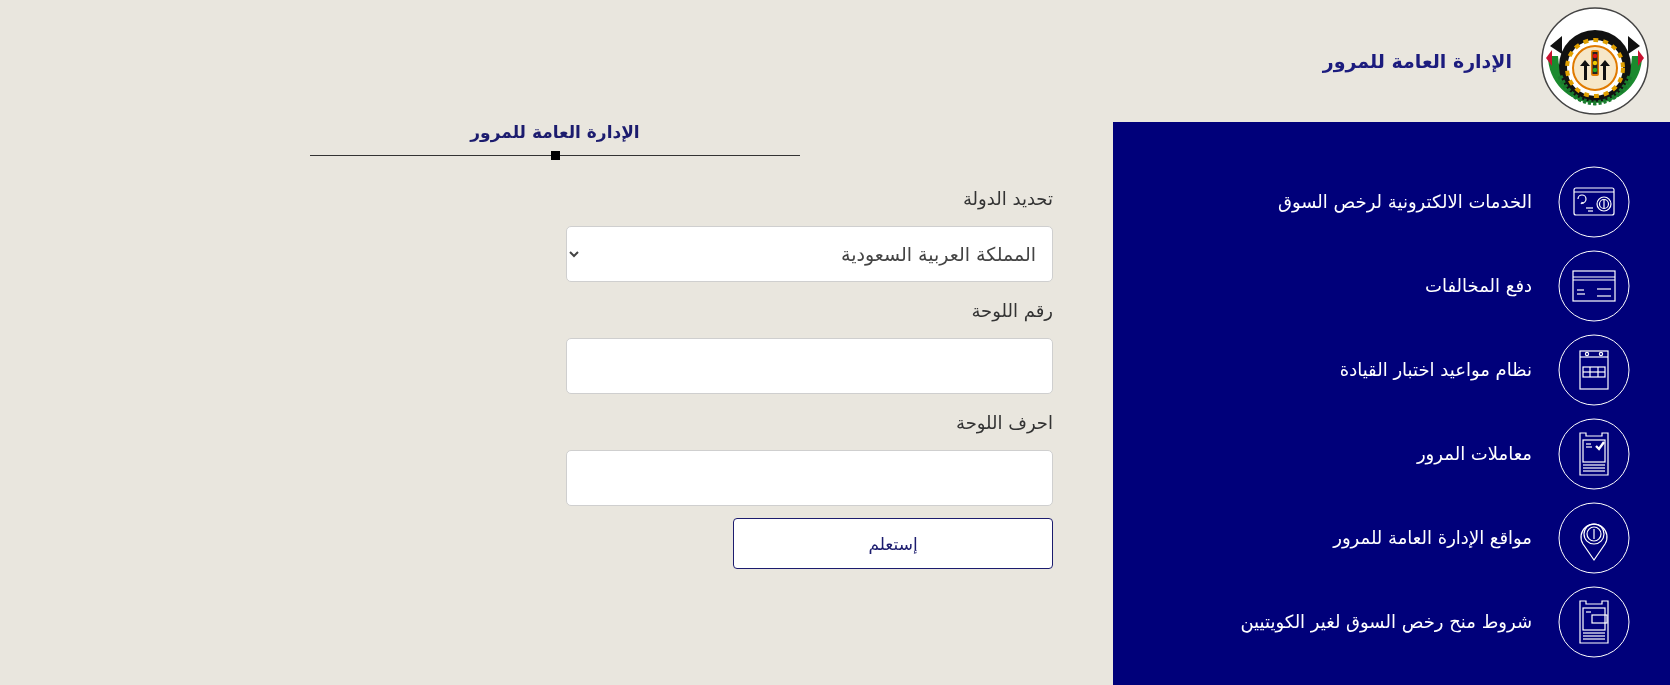 The height and width of the screenshot is (685, 1670). What do you see at coordinates (1478, 286) in the screenshot?
I see `menu-link: دفع المخالفات` at bounding box center [1478, 286].